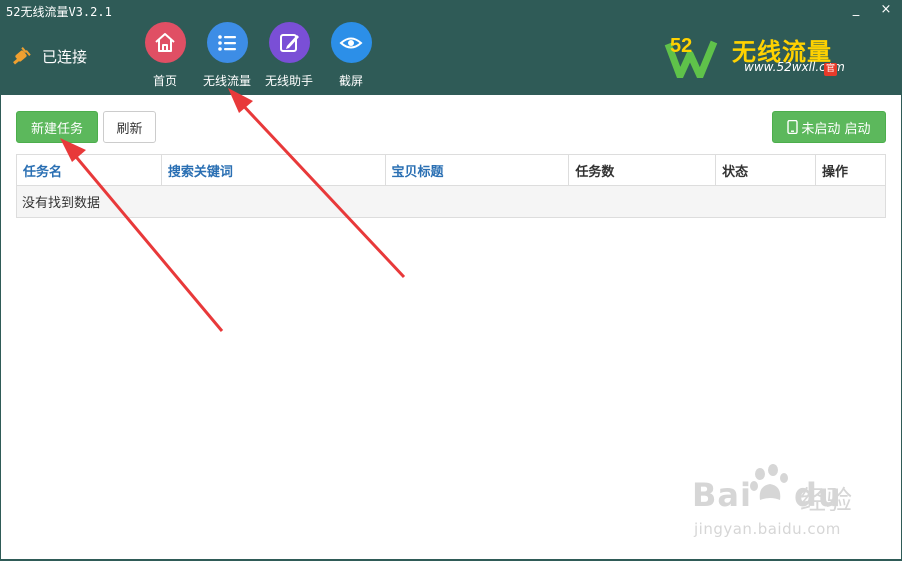 This screenshot has width=902, height=561. Describe the element at coordinates (89, 170) in the screenshot. I see `column-task-name: 任务名` at that location.